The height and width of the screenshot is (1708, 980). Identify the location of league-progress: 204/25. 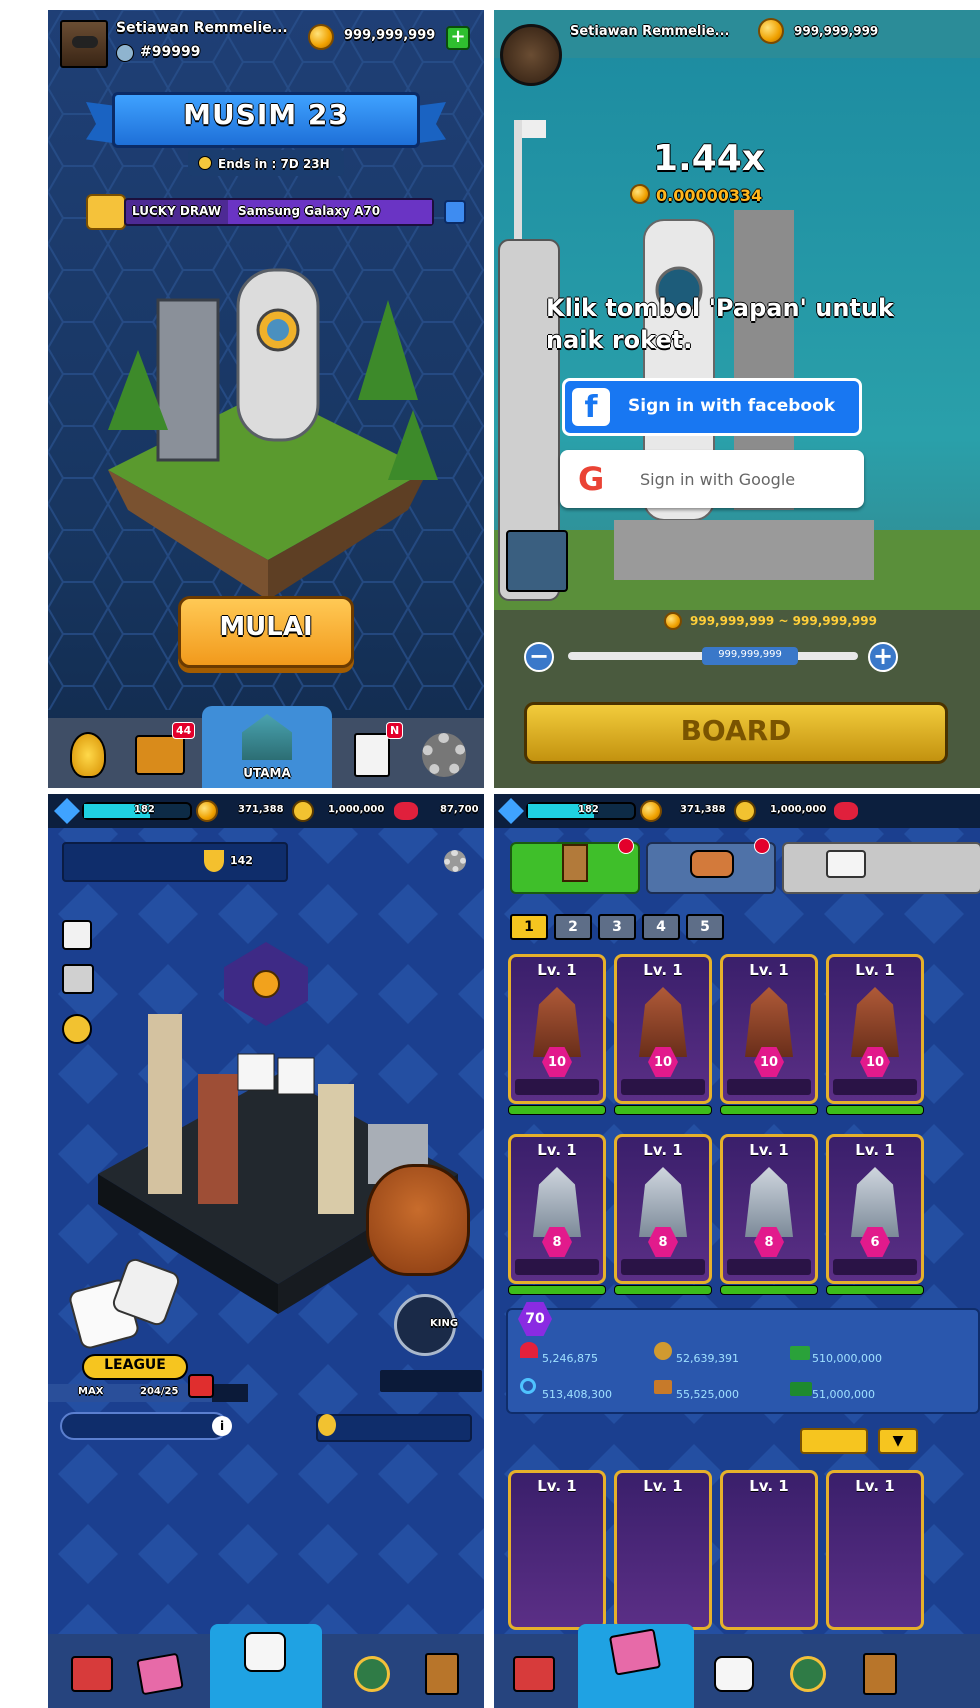
(159, 1391).